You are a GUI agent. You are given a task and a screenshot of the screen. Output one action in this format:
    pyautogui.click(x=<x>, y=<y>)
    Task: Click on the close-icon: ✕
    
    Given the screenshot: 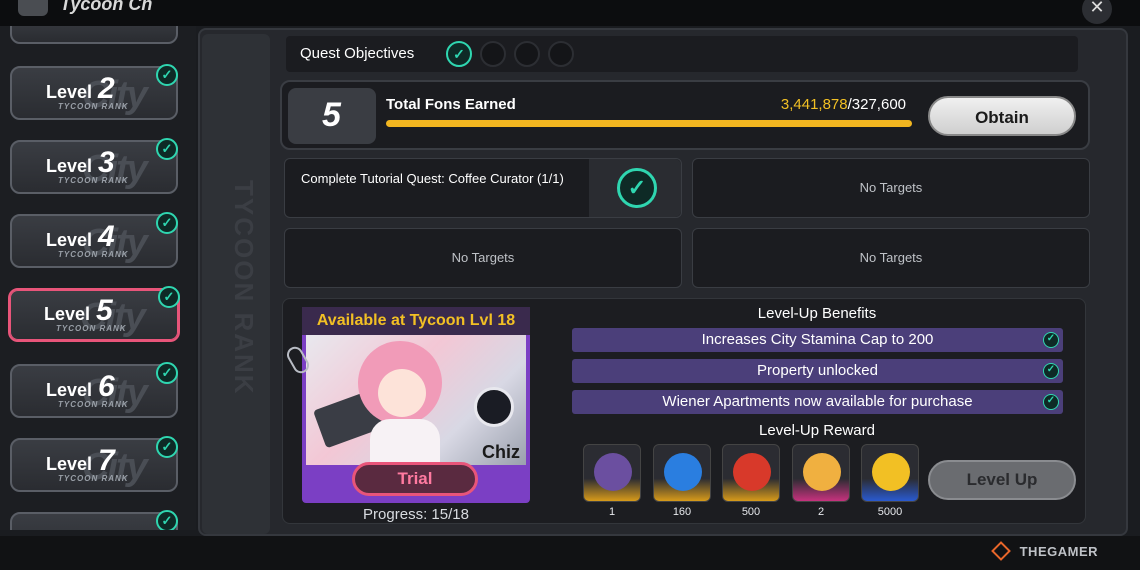 What is the action you would take?
    pyautogui.click(x=1097, y=8)
    